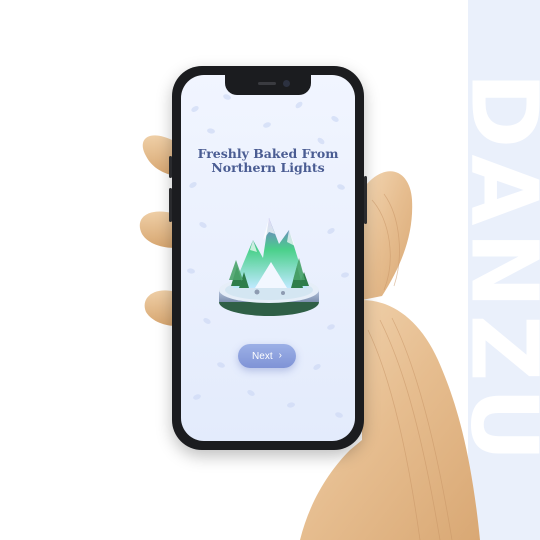  What do you see at coordinates (280, 355) in the screenshot?
I see `chevron-right-icon: ›` at bounding box center [280, 355].